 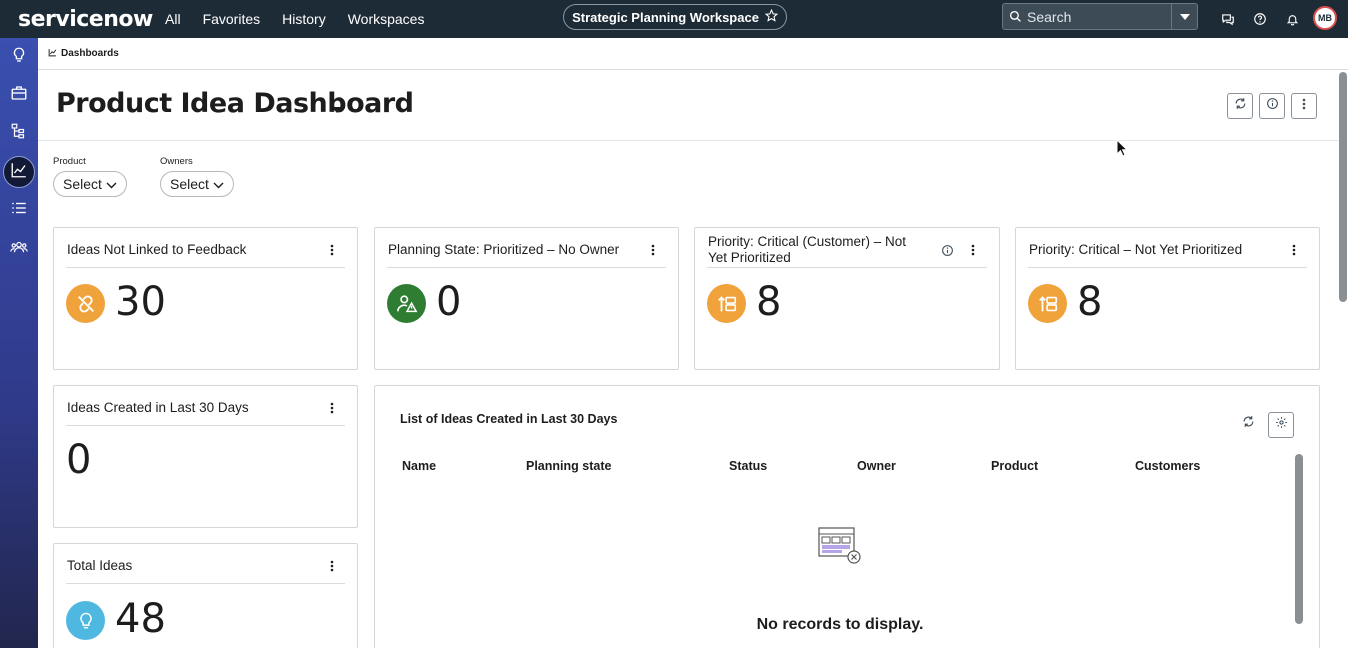 I want to click on workspace-name: Strategic Planning Workspace, so click(x=665, y=17).